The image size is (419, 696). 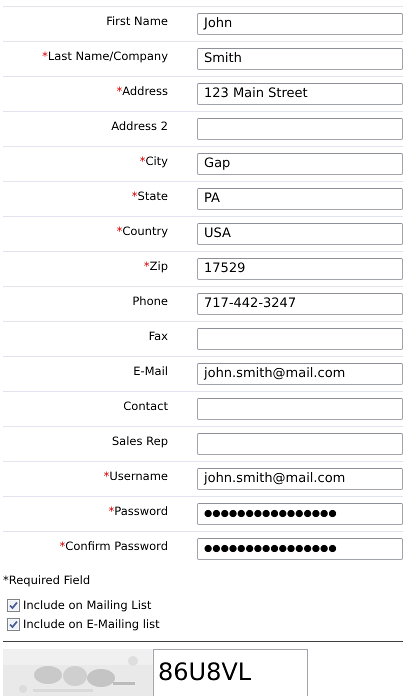 What do you see at coordinates (142, 91) in the screenshot?
I see `field-label: *Address` at bounding box center [142, 91].